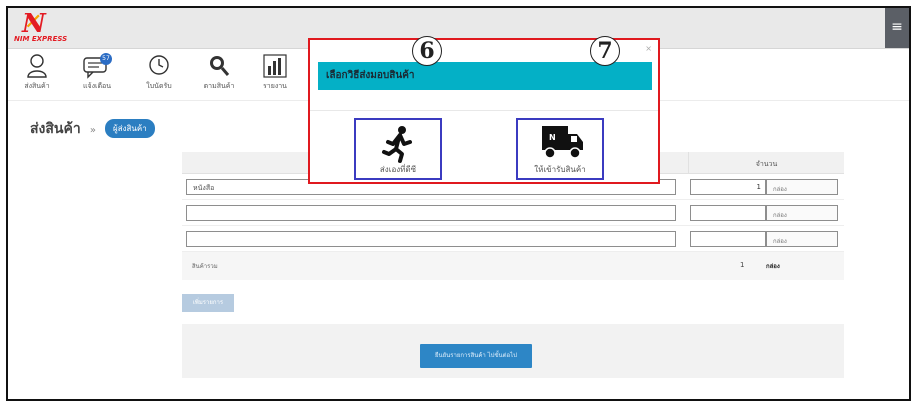 The image size is (919, 407). Describe the element at coordinates (397, 144) in the screenshot. I see `running-man-icon` at that location.